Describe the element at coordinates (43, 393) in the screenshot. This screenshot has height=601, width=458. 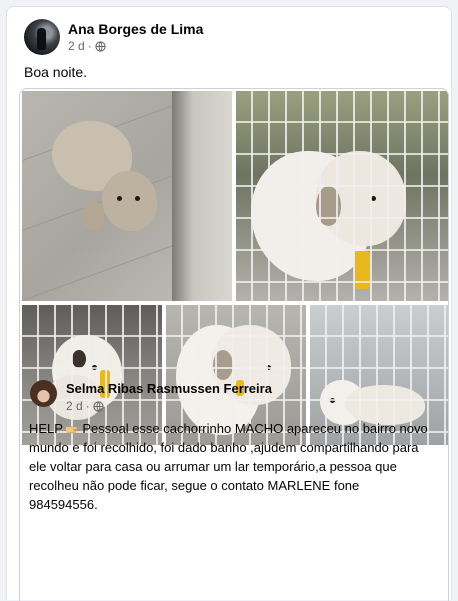
I see `shared-author-avatar` at that location.